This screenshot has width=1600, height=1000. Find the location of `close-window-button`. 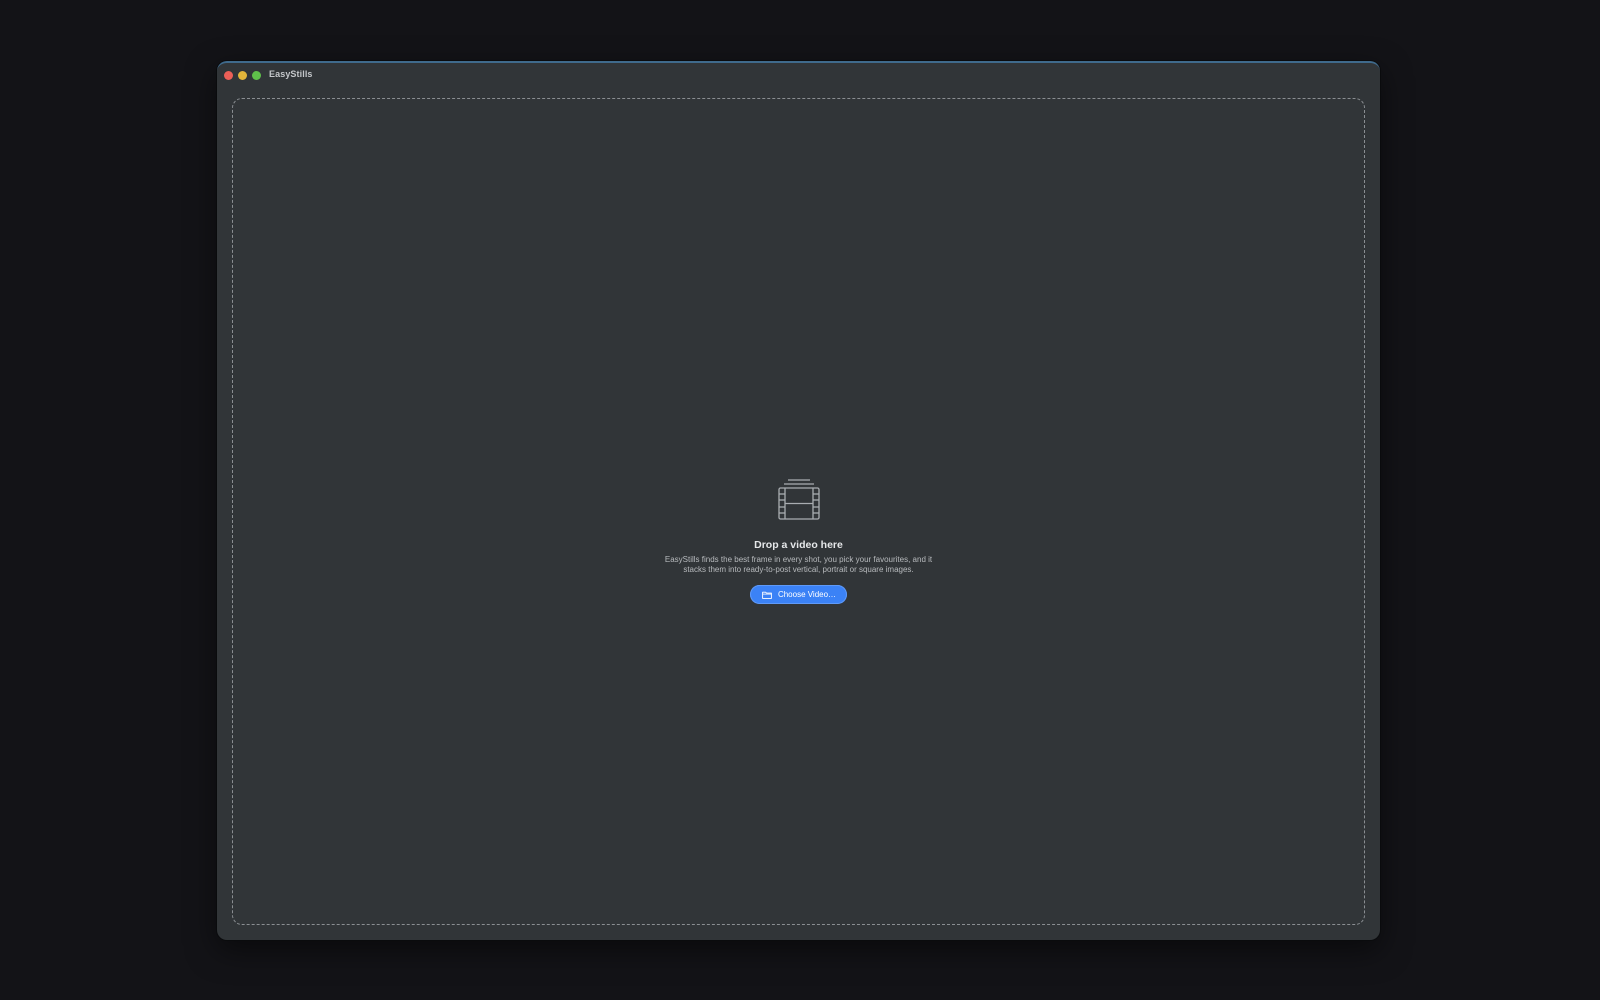

close-window-button is located at coordinates (228, 75).